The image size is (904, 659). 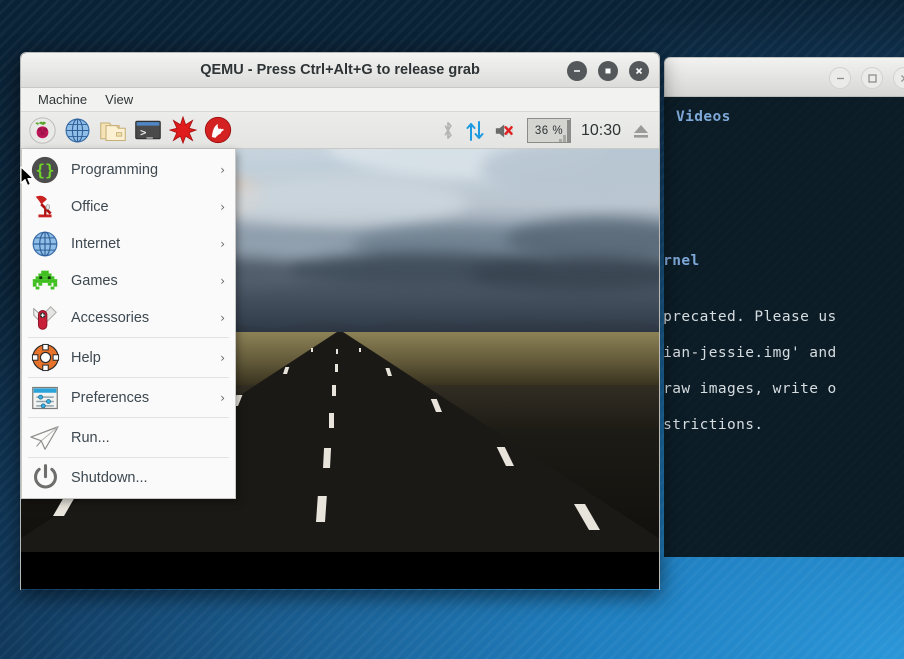 What do you see at coordinates (62, 99) in the screenshot?
I see `menubar-item-machine: Machine` at bounding box center [62, 99].